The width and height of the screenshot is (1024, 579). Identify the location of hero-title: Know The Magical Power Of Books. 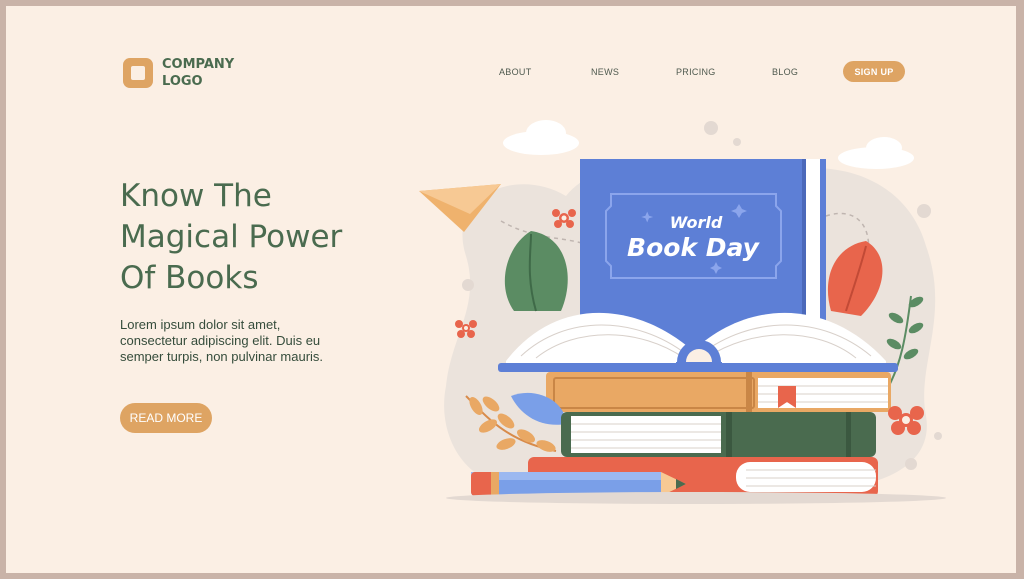
(285, 237).